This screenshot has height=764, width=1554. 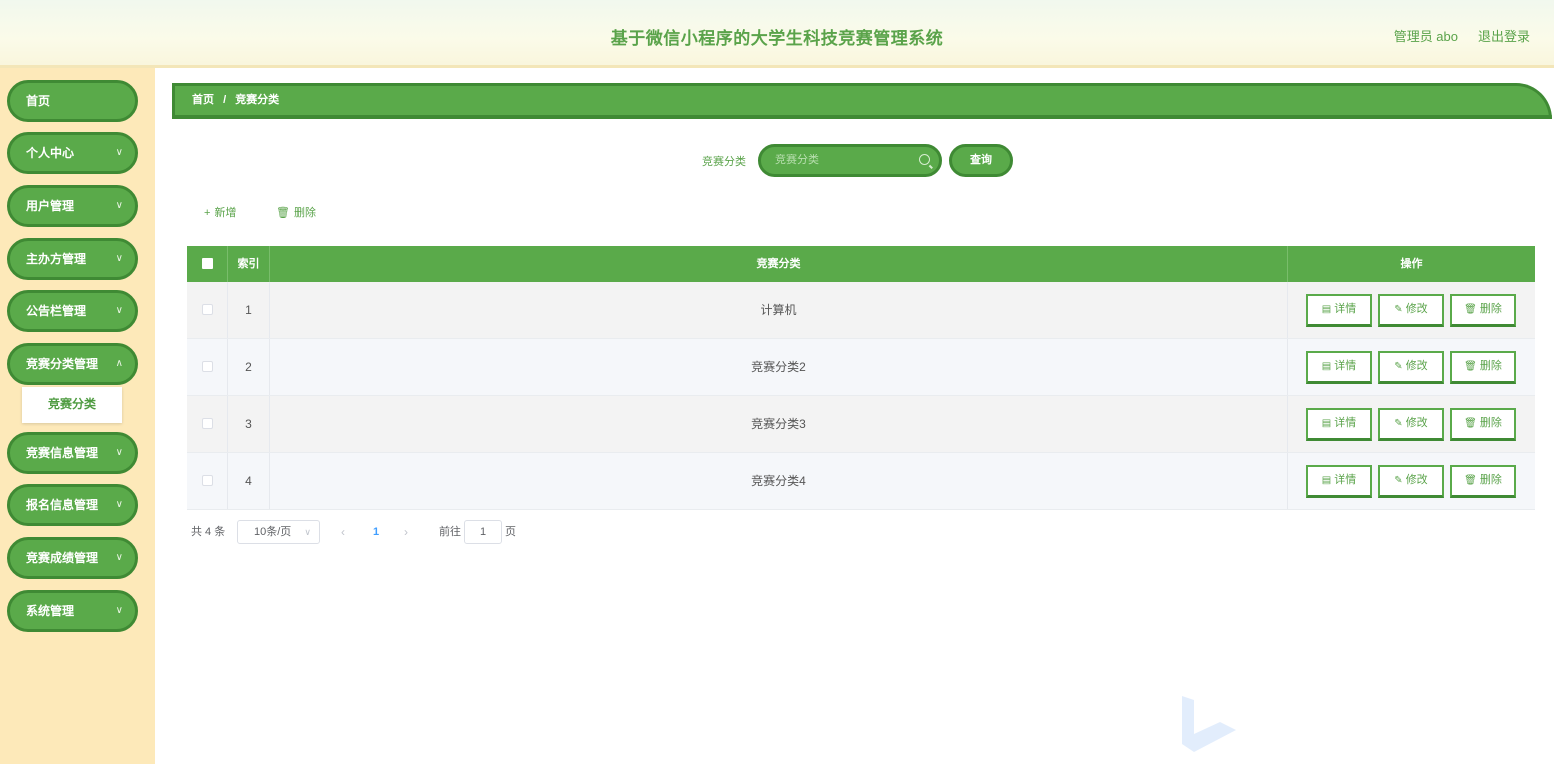 I want to click on plus-icon: +, so click(x=207, y=213).